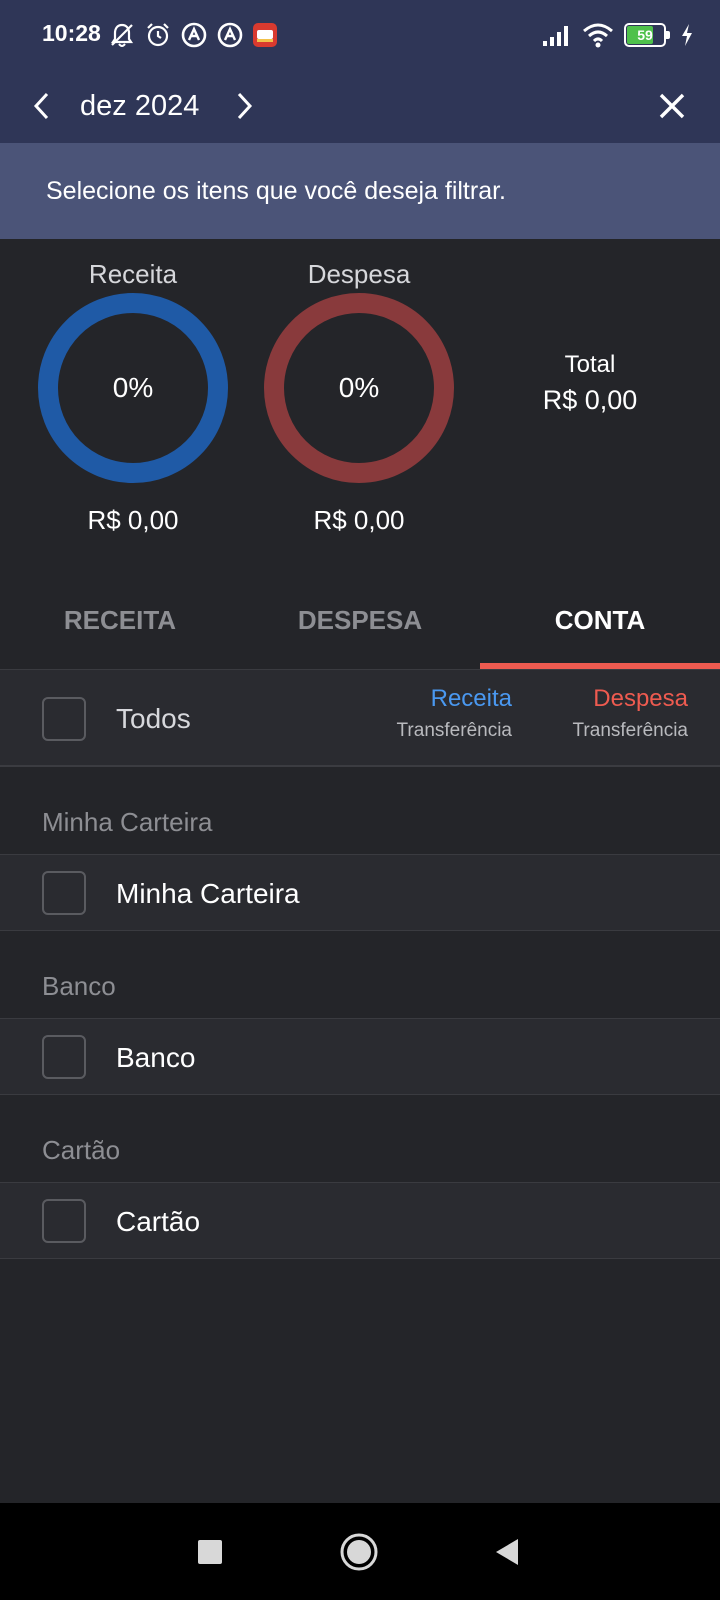  What do you see at coordinates (359, 520) in the screenshot?
I see `despesa-value: R$ 0,00` at bounding box center [359, 520].